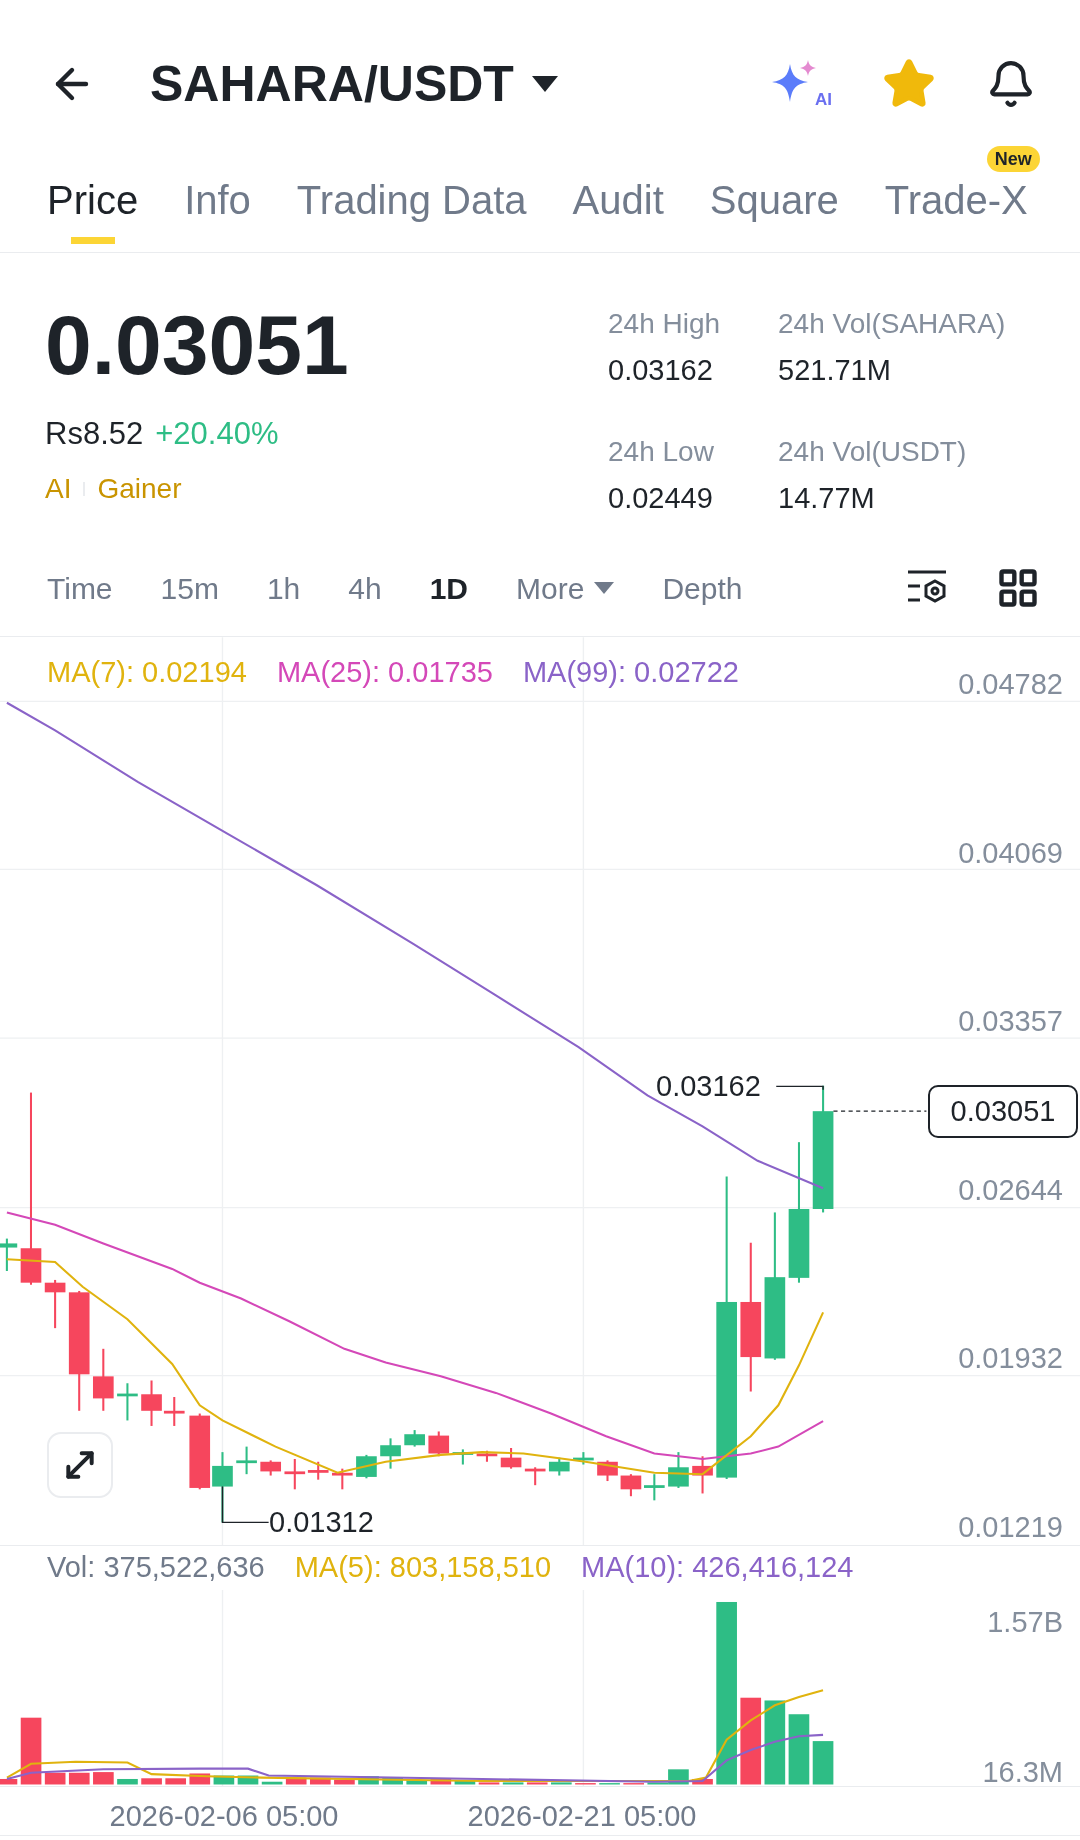  I want to click on stat-label: 24h Vol(SAHARA), so click(892, 324).